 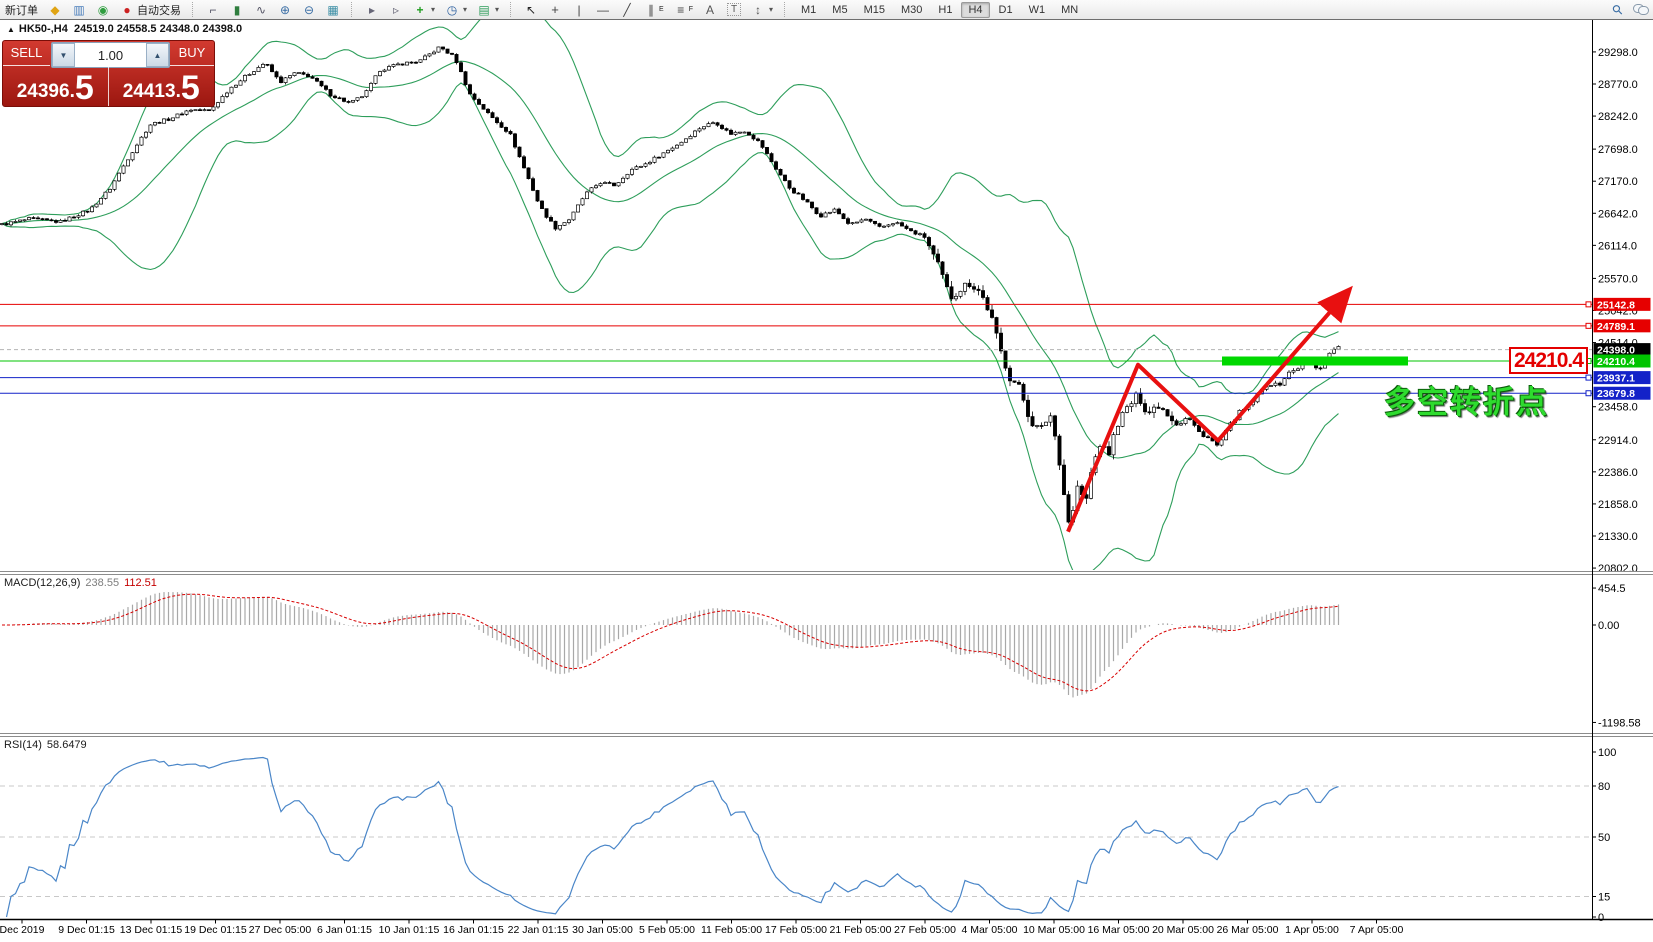 I want to click on crosshair-icon: +, so click(x=555, y=9).